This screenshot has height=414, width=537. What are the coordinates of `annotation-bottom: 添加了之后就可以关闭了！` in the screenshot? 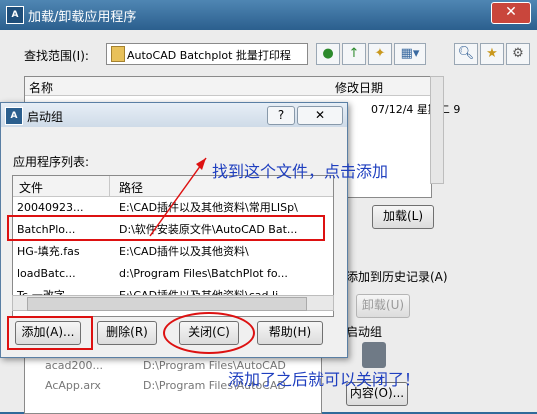 It's located at (324, 379).